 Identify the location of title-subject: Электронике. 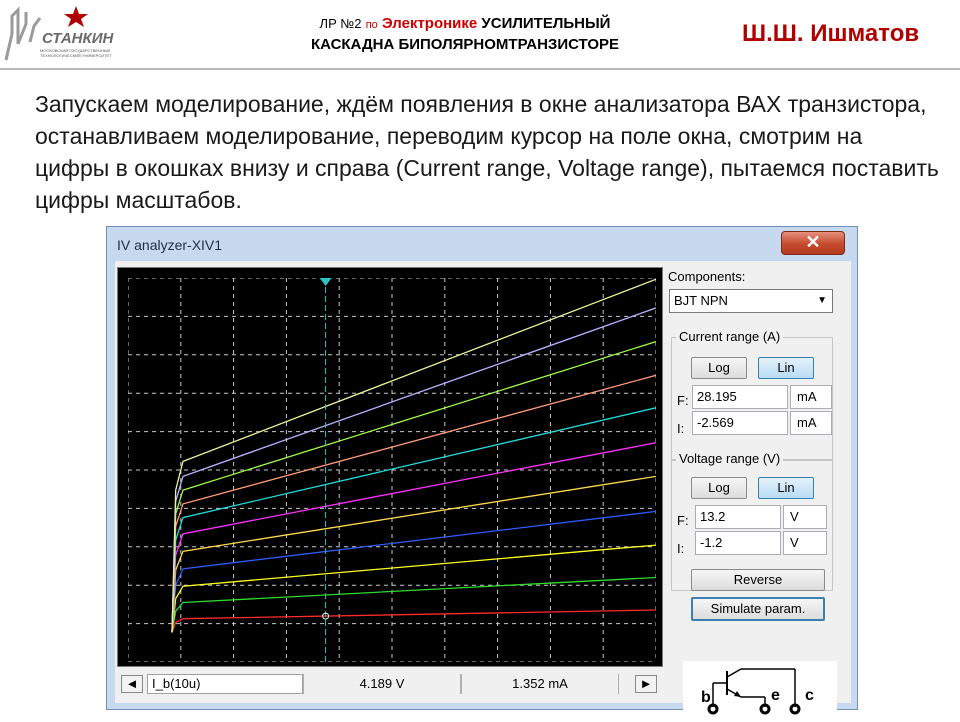
(429, 23).